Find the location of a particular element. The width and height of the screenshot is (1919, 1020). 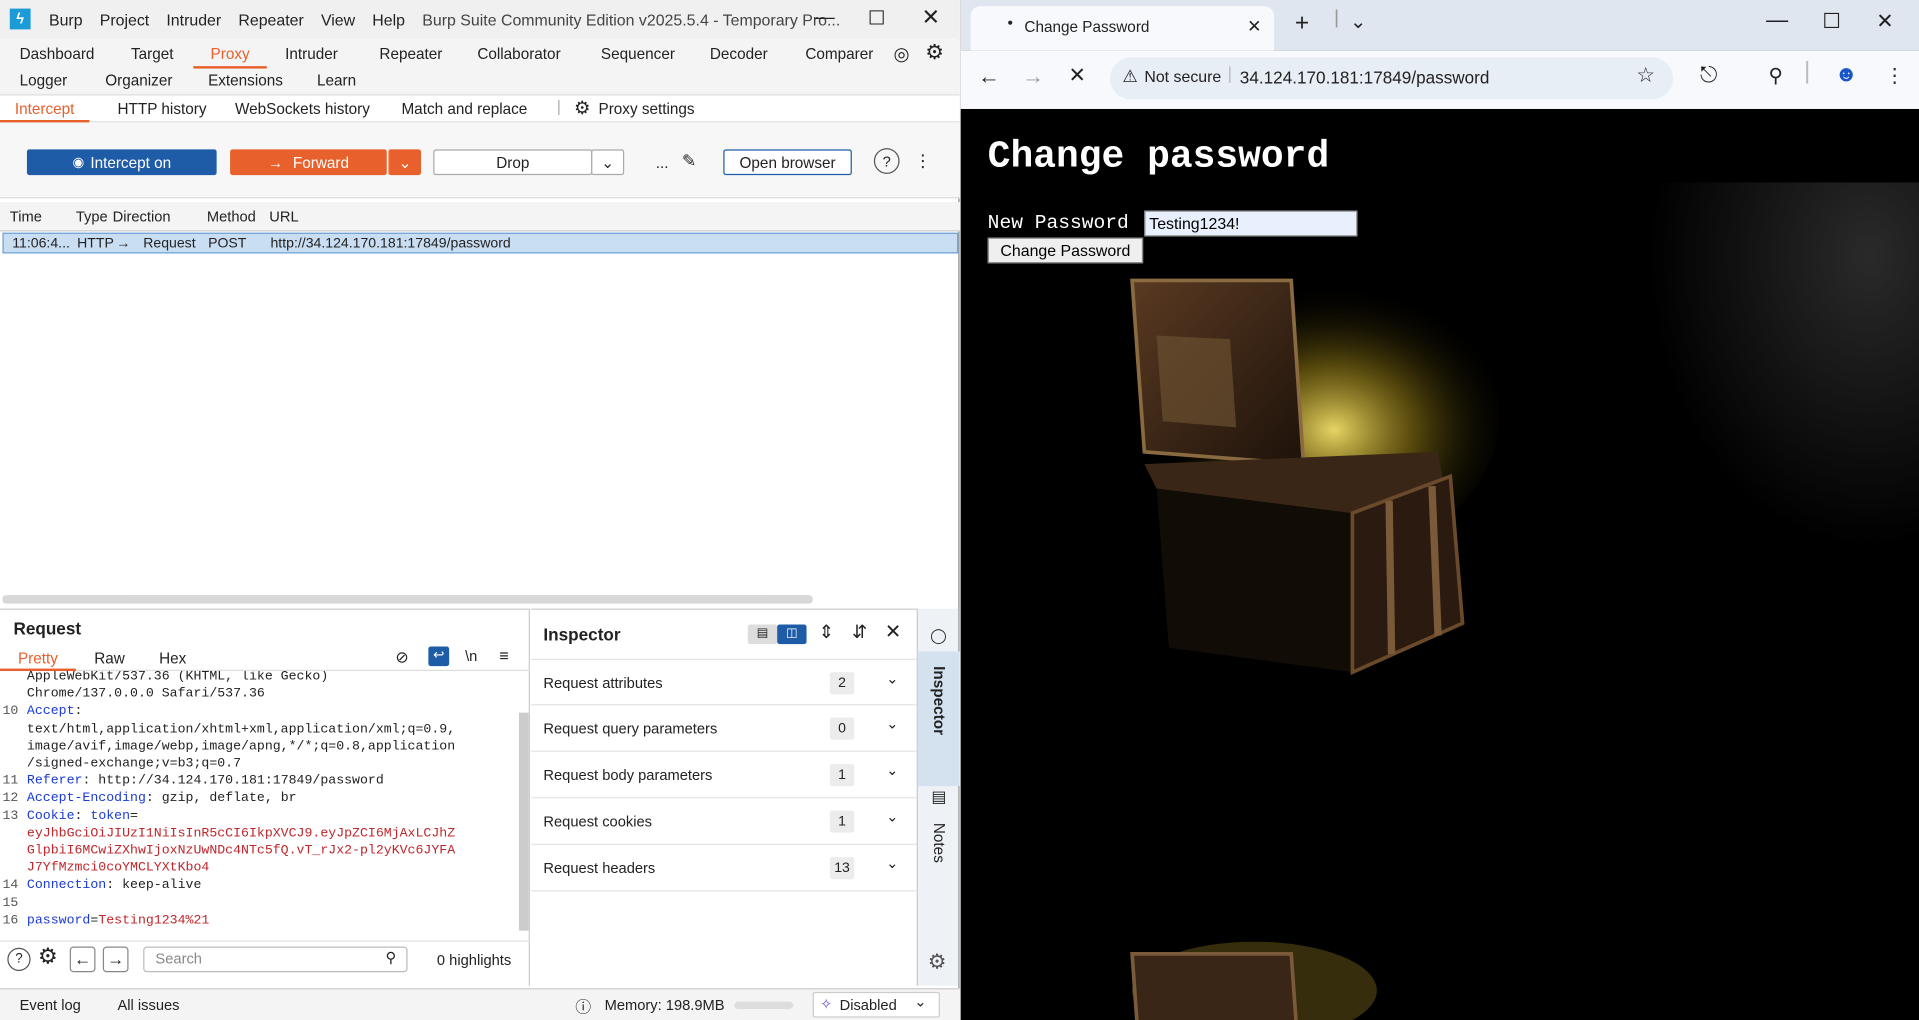

forward-arrow-icon: → is located at coordinates (1033, 77).